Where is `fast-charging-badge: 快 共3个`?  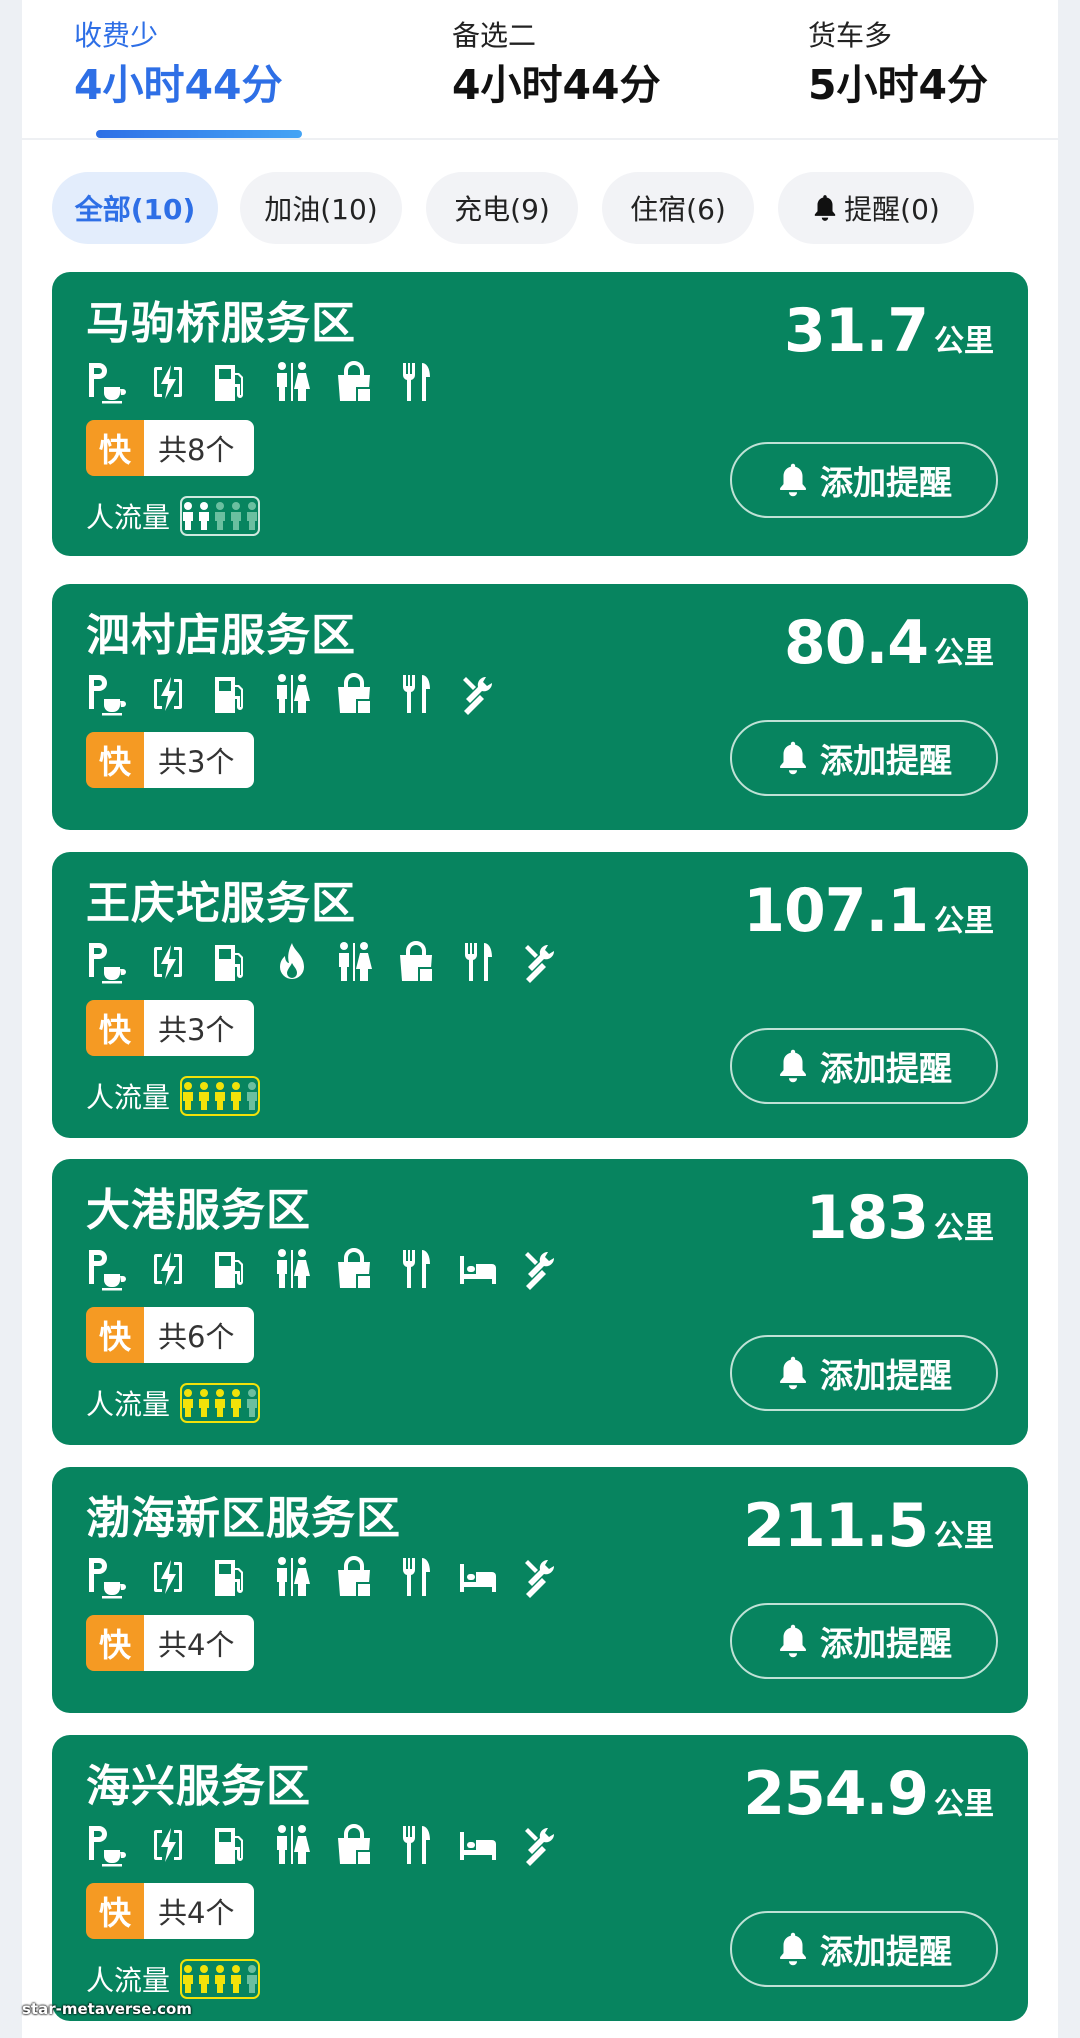
fast-charging-badge: 快 共3个 is located at coordinates (170, 760).